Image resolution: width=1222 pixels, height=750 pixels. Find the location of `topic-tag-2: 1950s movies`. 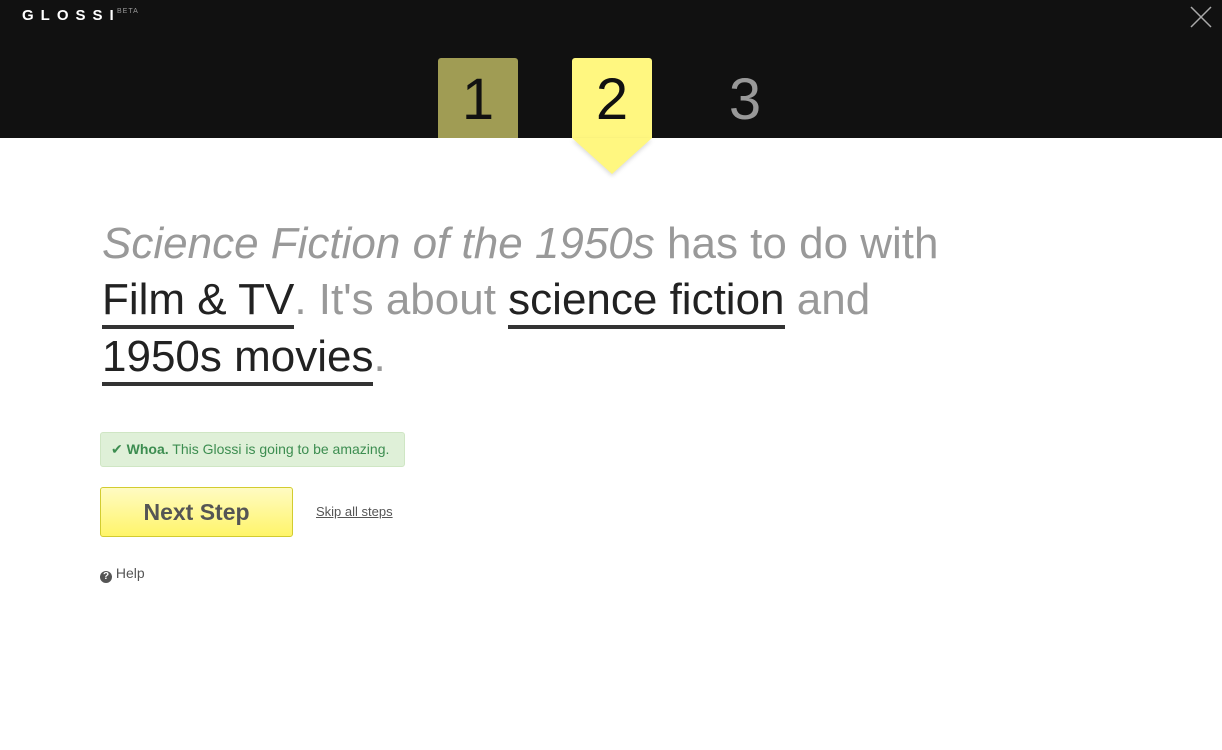

topic-tag-2: 1950s movies is located at coordinates (238, 359).